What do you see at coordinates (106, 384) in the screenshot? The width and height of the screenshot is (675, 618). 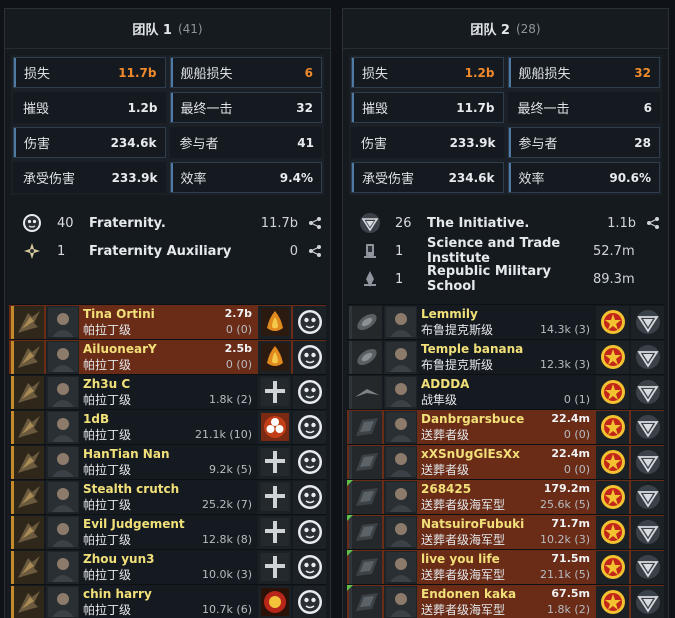 I see `pilot-name: Zh3u C` at bounding box center [106, 384].